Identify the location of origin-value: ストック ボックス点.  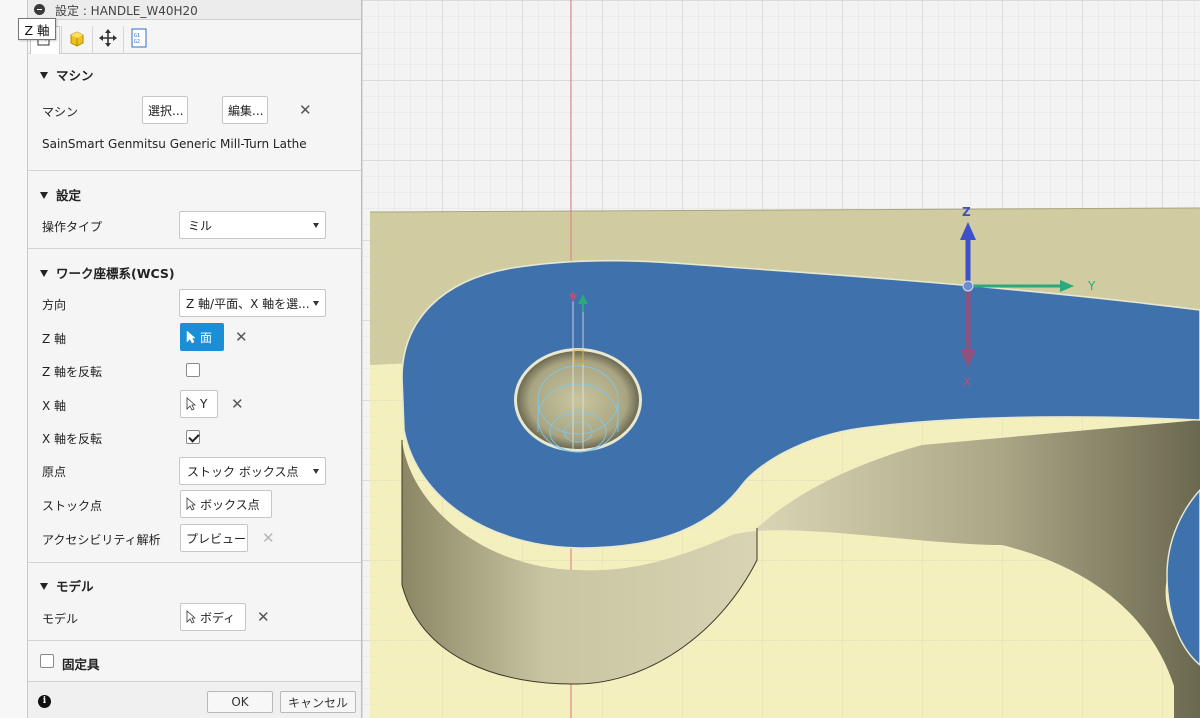
(243, 471).